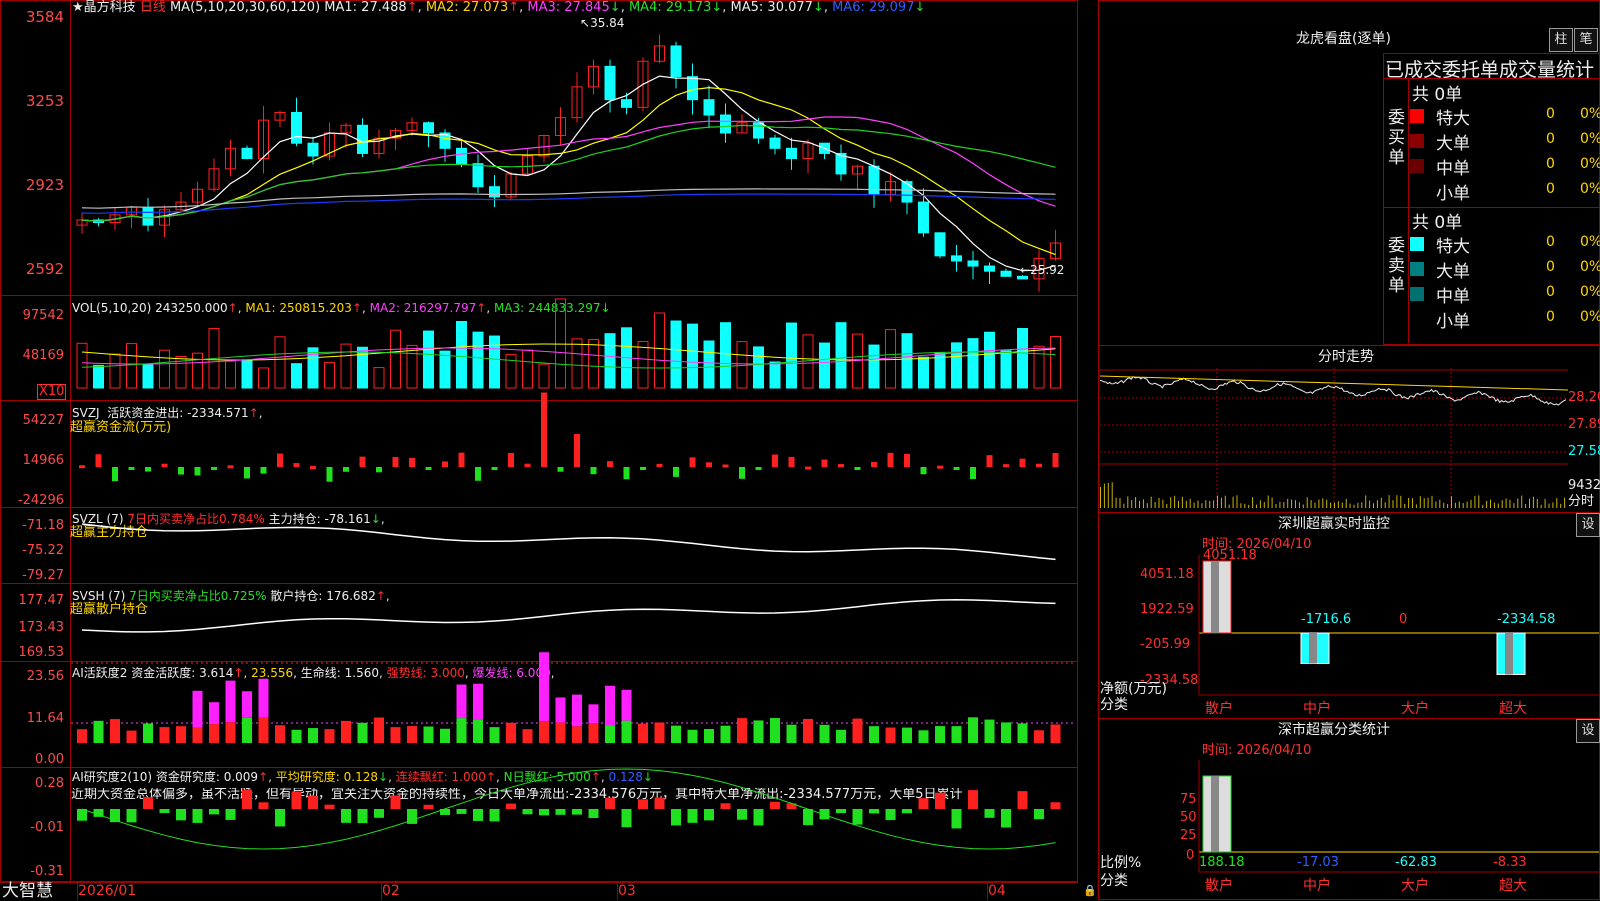 The image size is (1600, 901). Describe the element at coordinates (1588, 525) in the screenshot. I see `sz-monitor-settings-button: 设` at that location.